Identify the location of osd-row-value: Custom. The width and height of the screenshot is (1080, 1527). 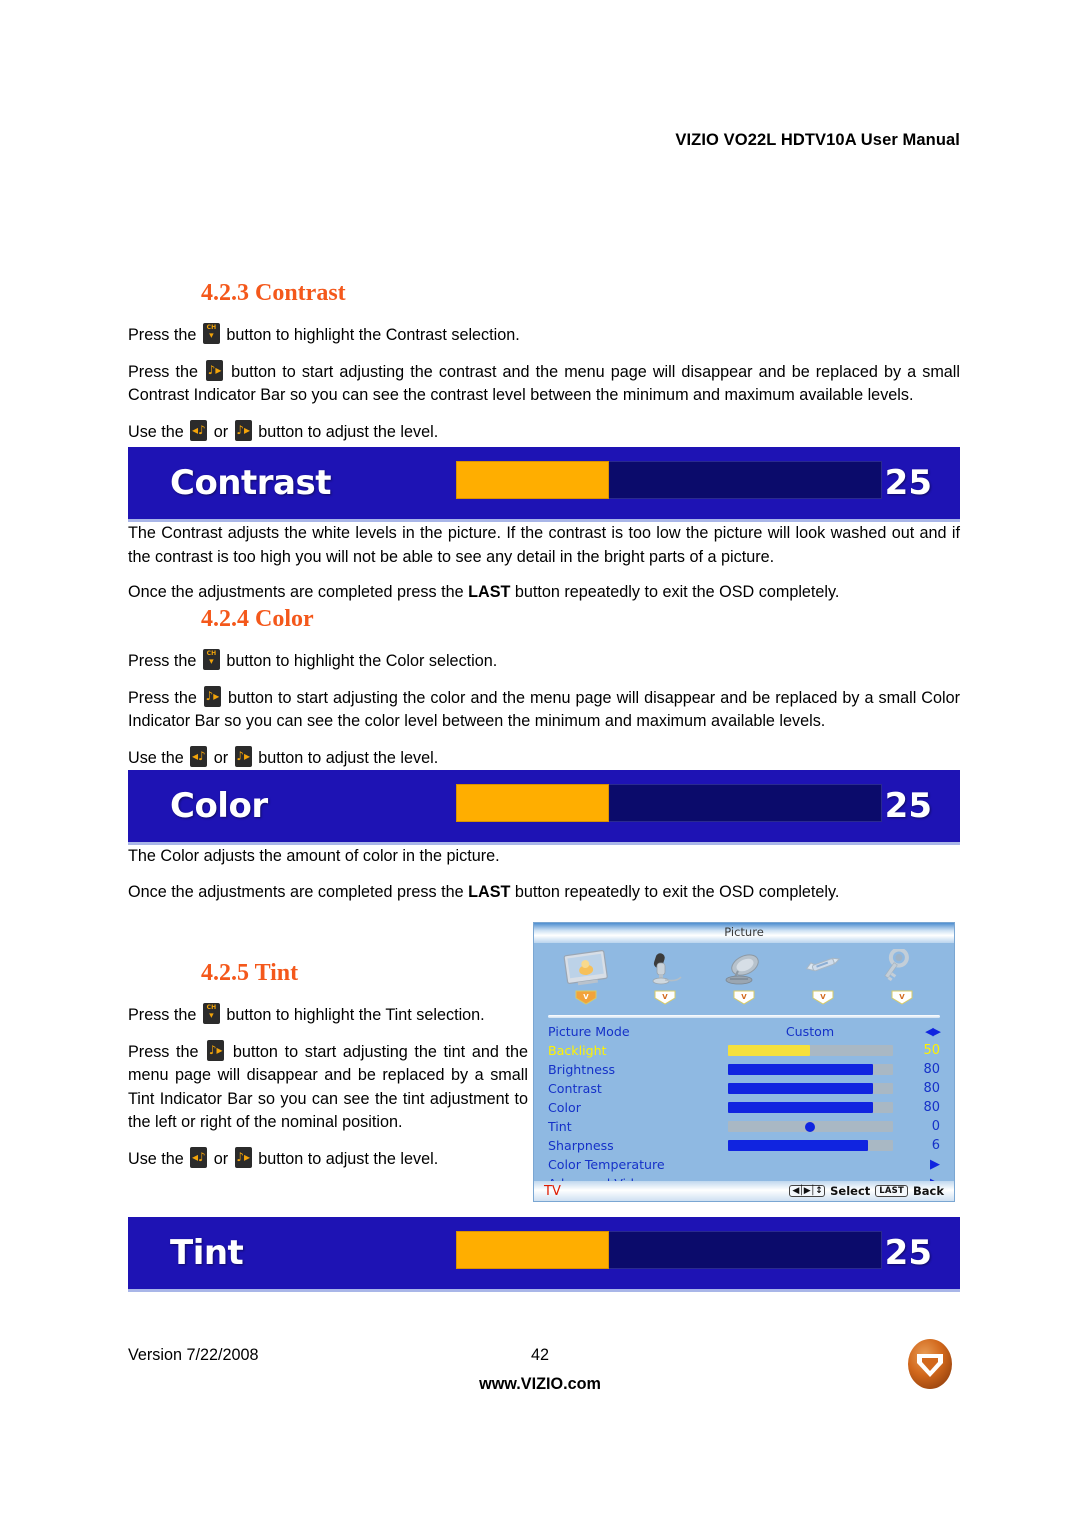
(810, 1031).